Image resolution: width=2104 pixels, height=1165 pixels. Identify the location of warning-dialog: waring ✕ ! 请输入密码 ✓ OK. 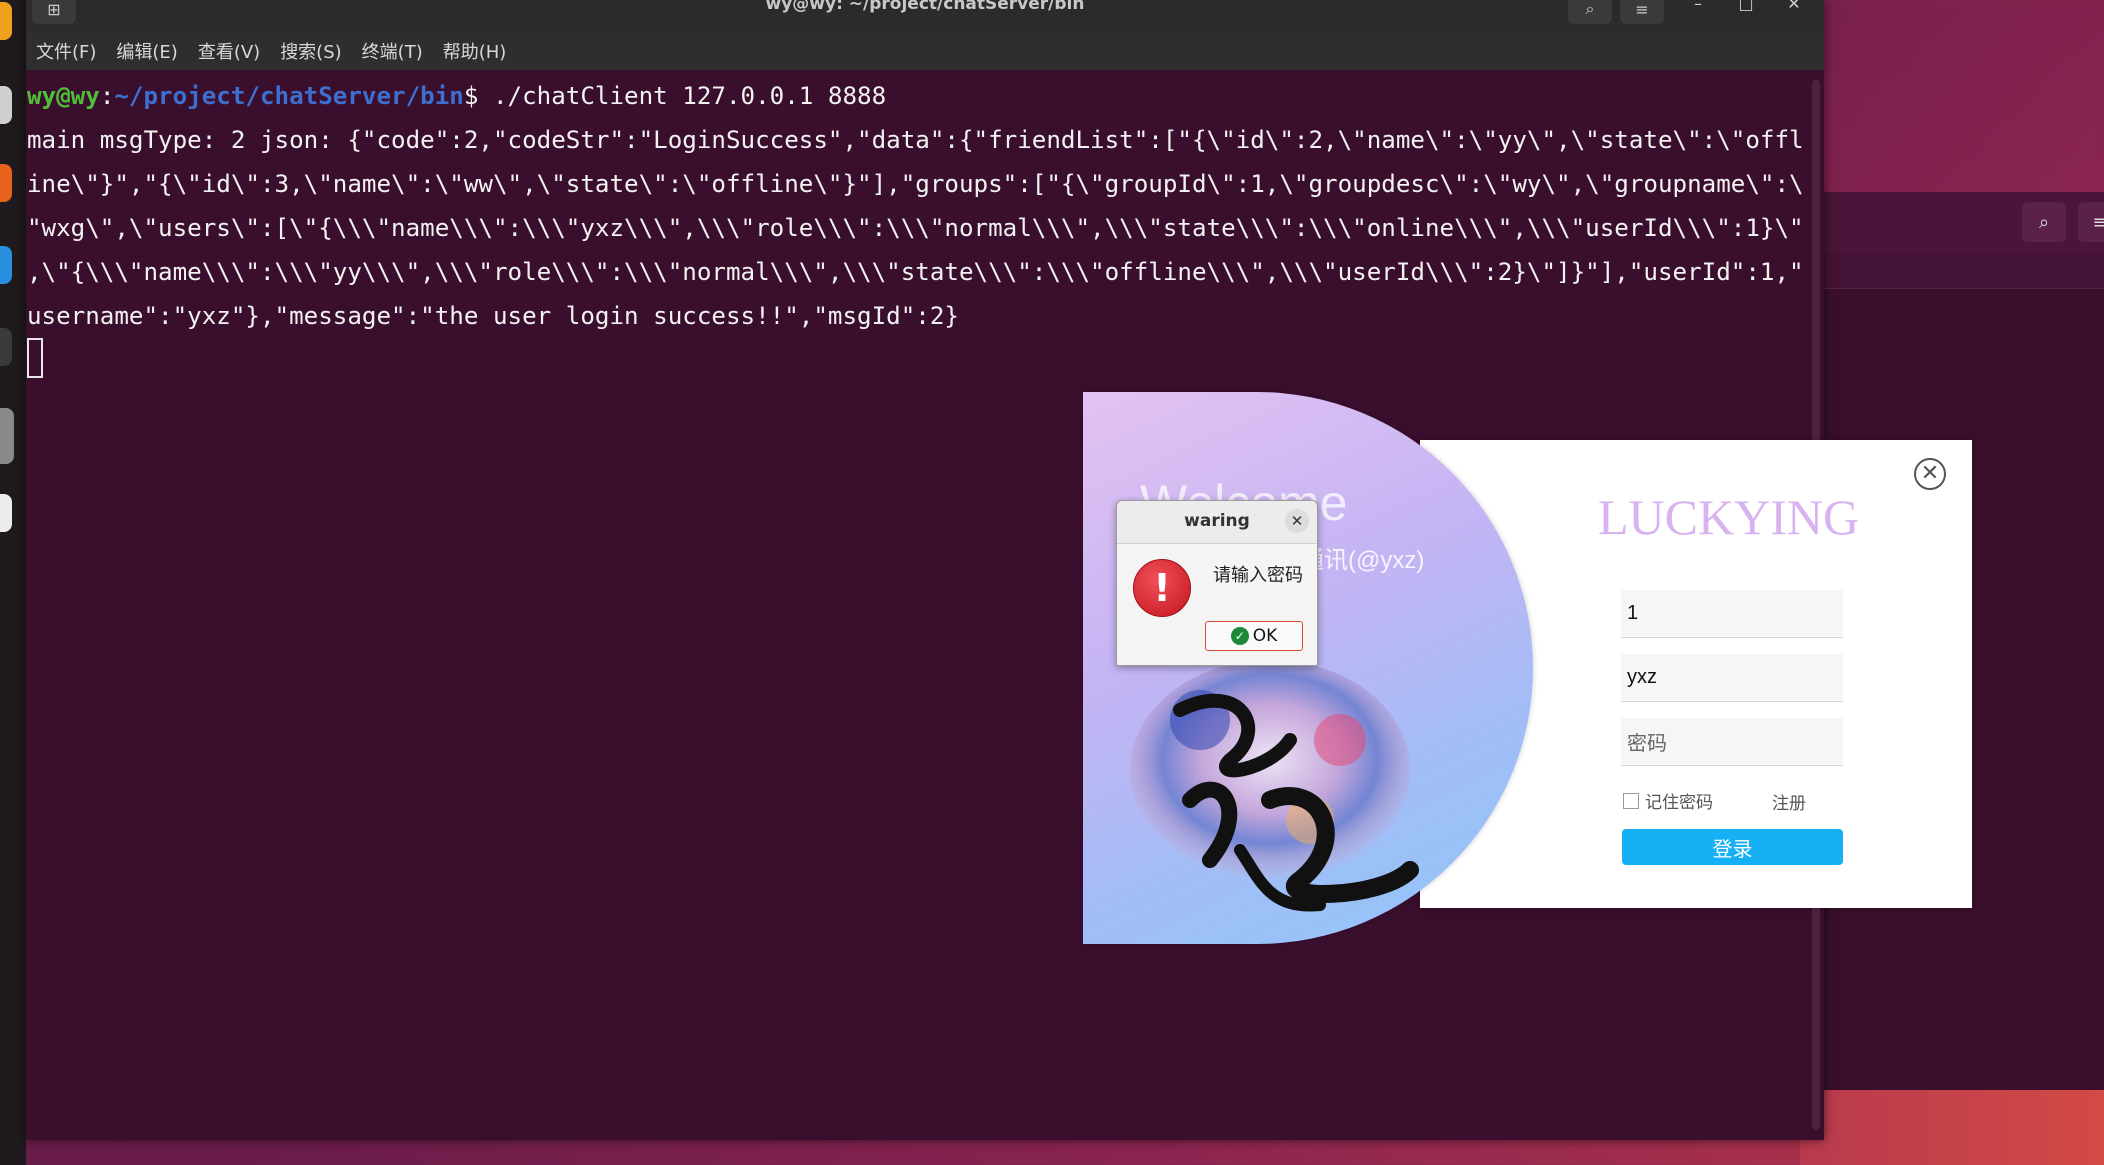
(1217, 583).